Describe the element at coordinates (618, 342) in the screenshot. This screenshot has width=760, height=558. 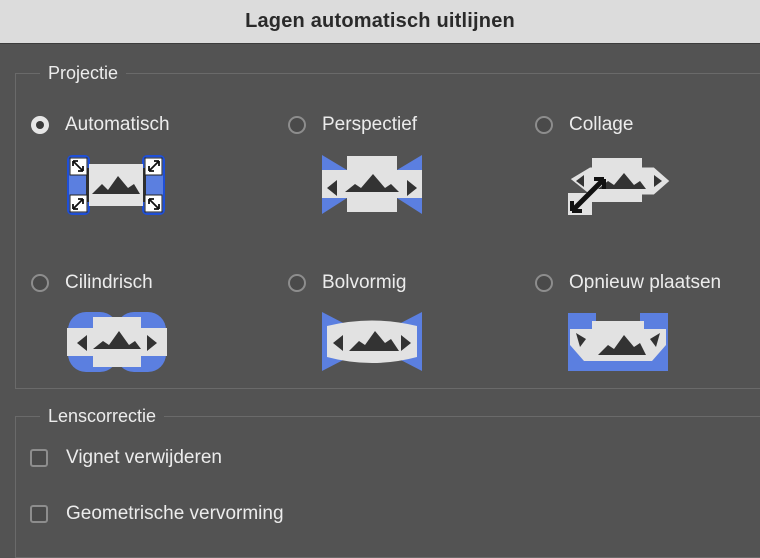
I see `reposition-layout-icon` at that location.